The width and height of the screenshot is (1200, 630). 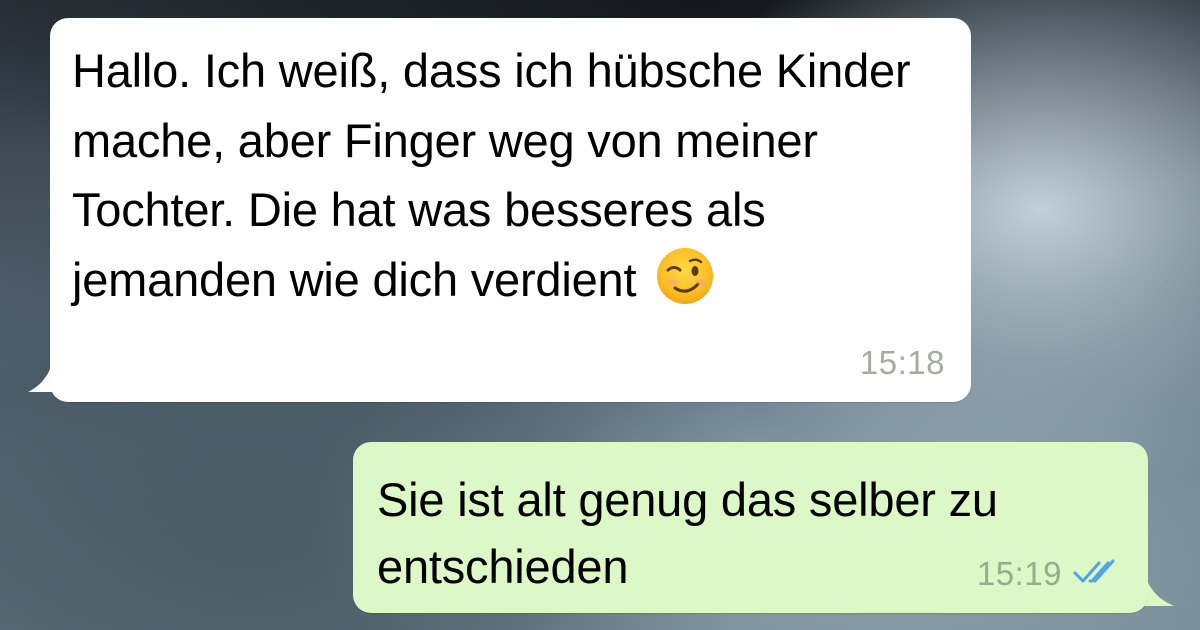 What do you see at coordinates (1019, 573) in the screenshot?
I see `outgoing-message-timestamp: 15:19` at bounding box center [1019, 573].